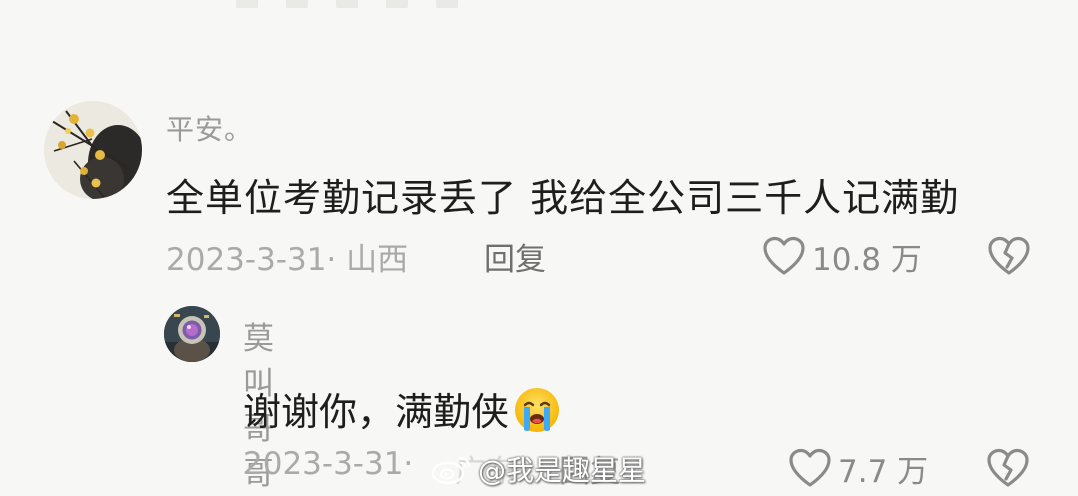  I want to click on like-button: 10.8 万, so click(842, 256).